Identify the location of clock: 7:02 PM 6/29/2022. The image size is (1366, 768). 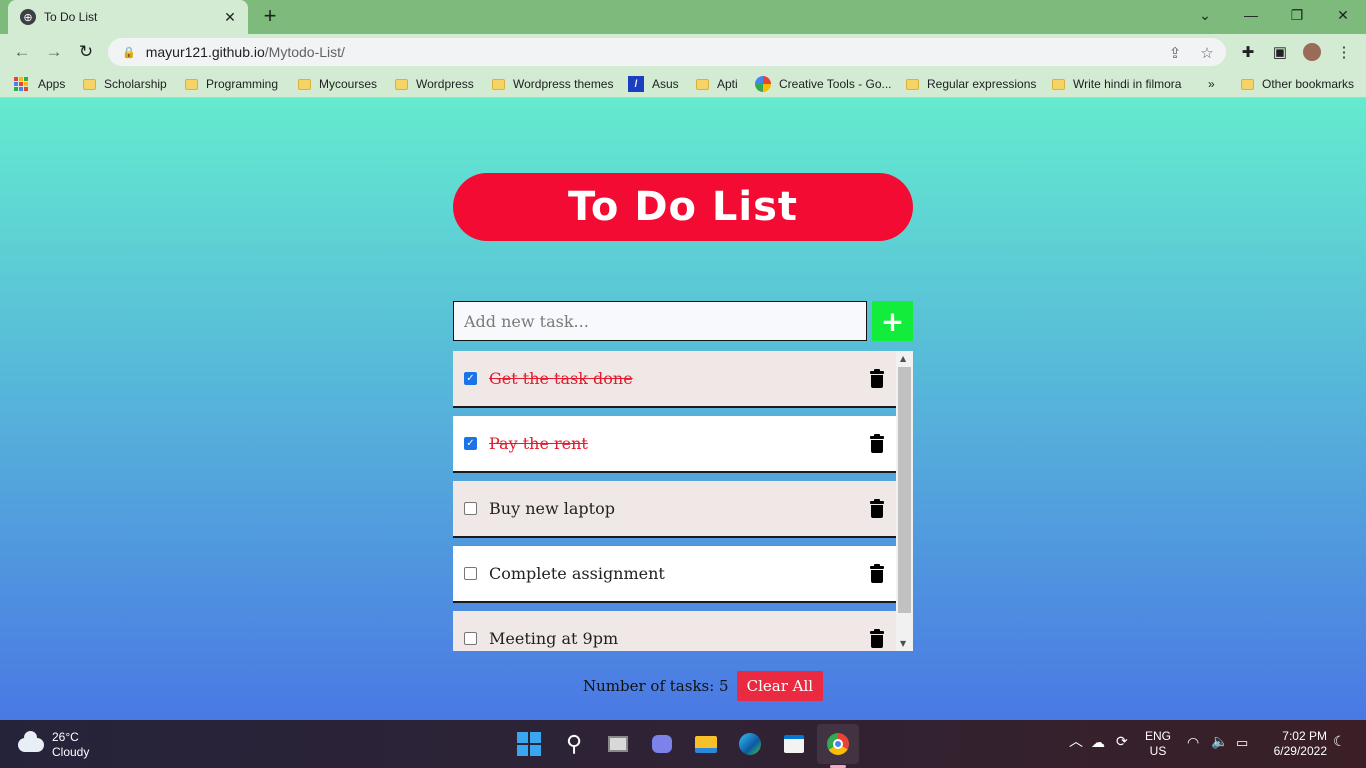
(1295, 744).